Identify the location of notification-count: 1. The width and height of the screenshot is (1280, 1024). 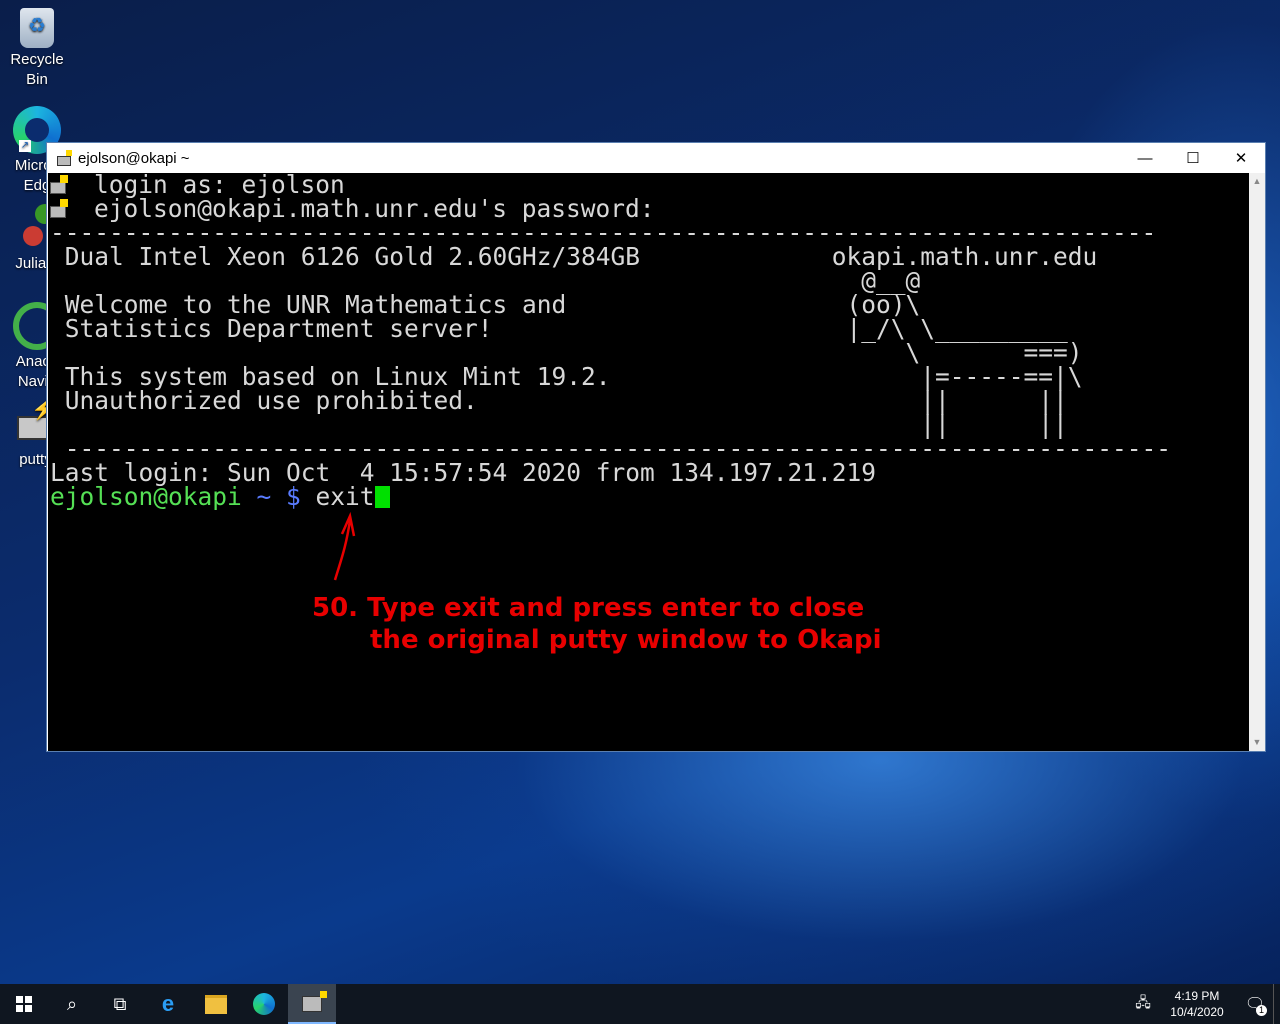
(1261, 1010).